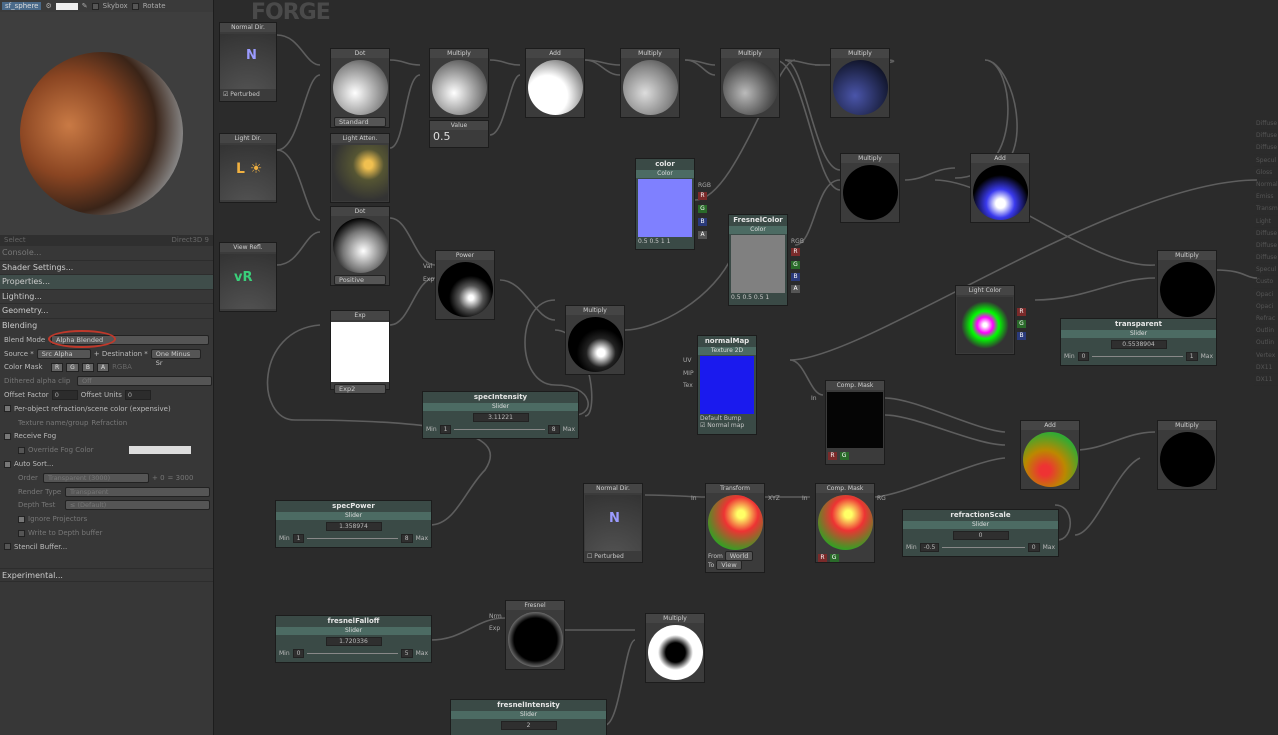  Describe the element at coordinates (160, 450) in the screenshot. I see `fog-color-swatch` at that location.